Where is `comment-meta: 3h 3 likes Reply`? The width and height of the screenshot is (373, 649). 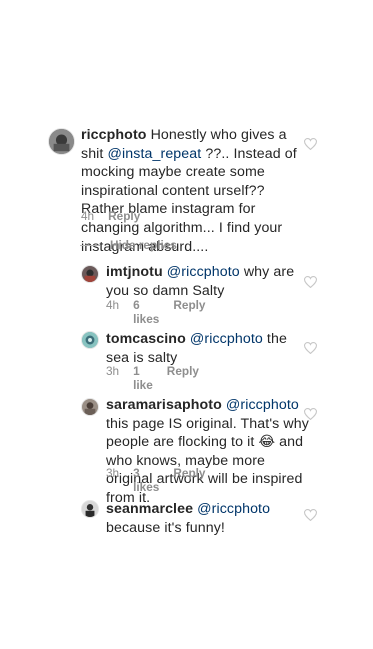
comment-meta: 3h 3 likes Reply is located at coordinates (155, 480).